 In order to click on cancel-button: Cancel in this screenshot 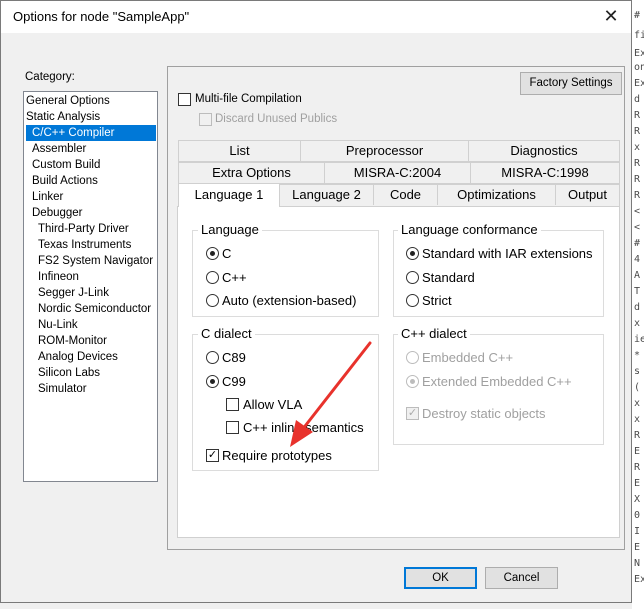, I will do `click(521, 578)`.